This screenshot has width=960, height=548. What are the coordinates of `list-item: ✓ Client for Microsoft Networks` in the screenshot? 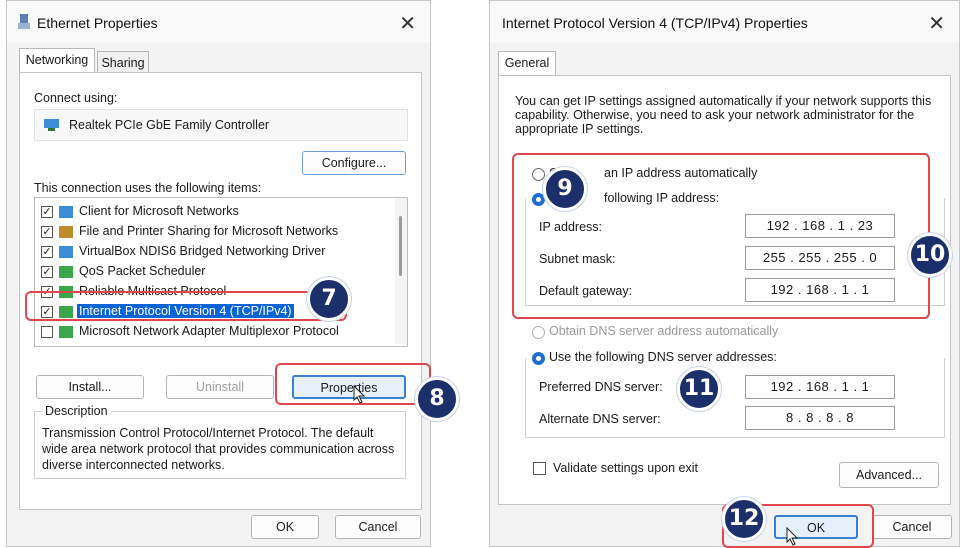 It's located at (214, 212).